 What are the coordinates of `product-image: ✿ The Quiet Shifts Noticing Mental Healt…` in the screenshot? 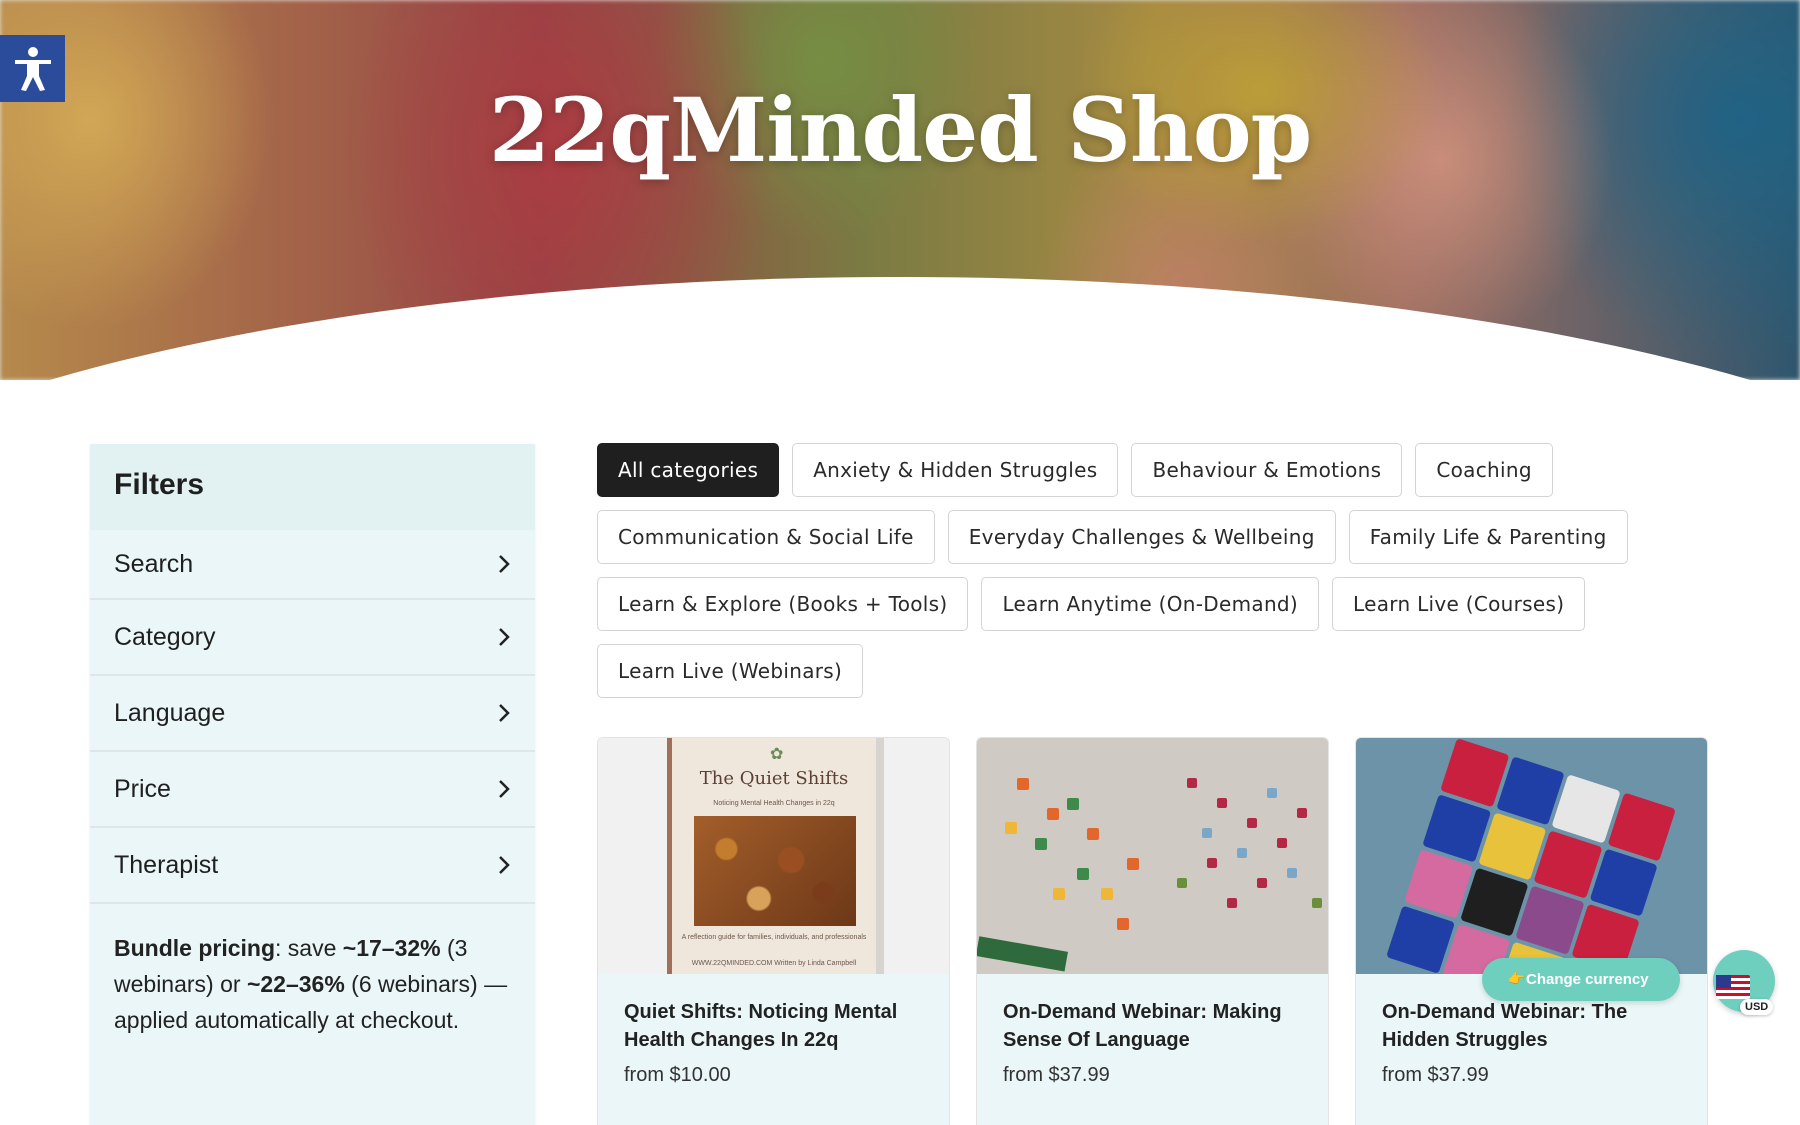 It's located at (773, 856).